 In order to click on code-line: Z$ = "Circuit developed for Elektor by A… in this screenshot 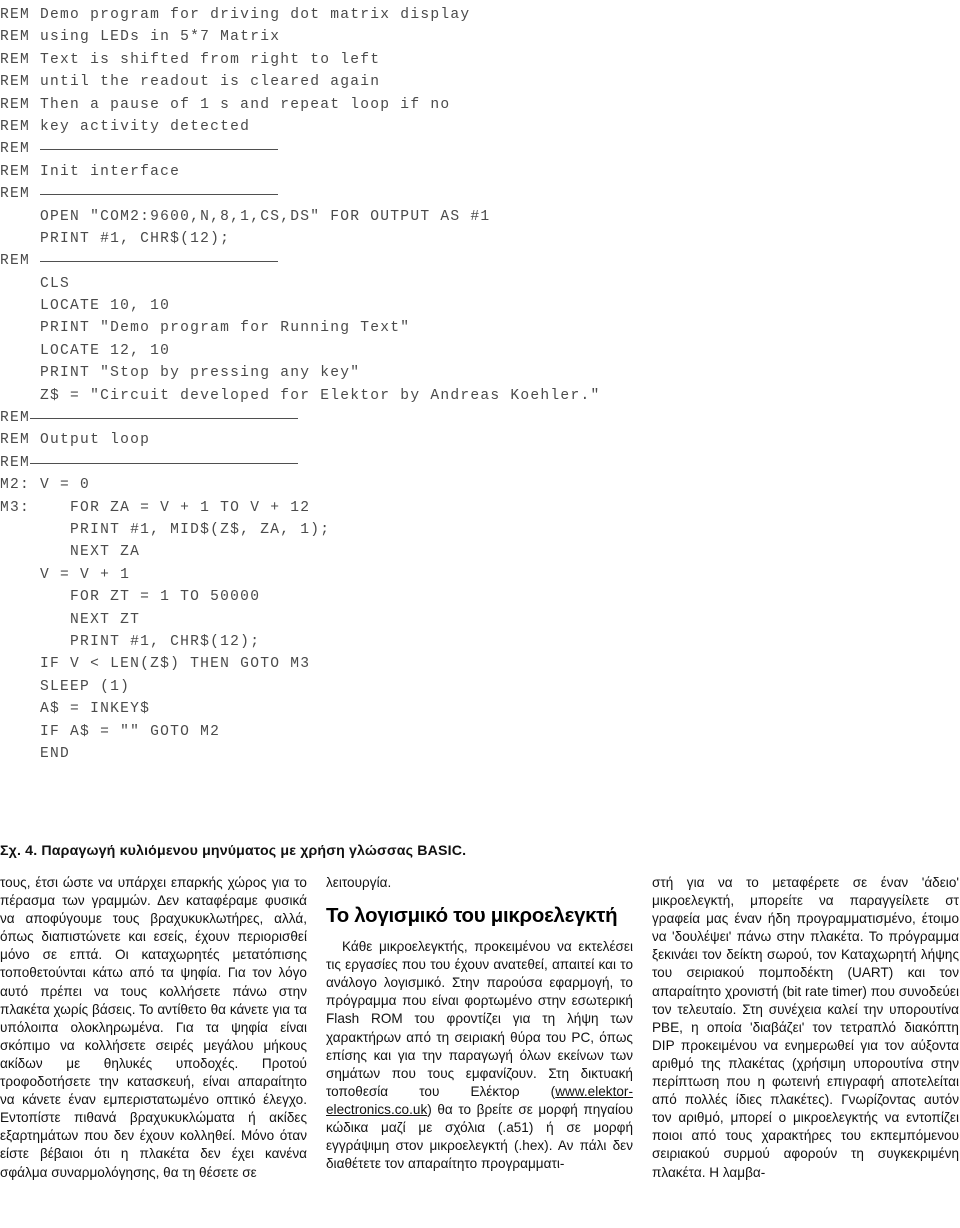, I will do `click(300, 395)`.